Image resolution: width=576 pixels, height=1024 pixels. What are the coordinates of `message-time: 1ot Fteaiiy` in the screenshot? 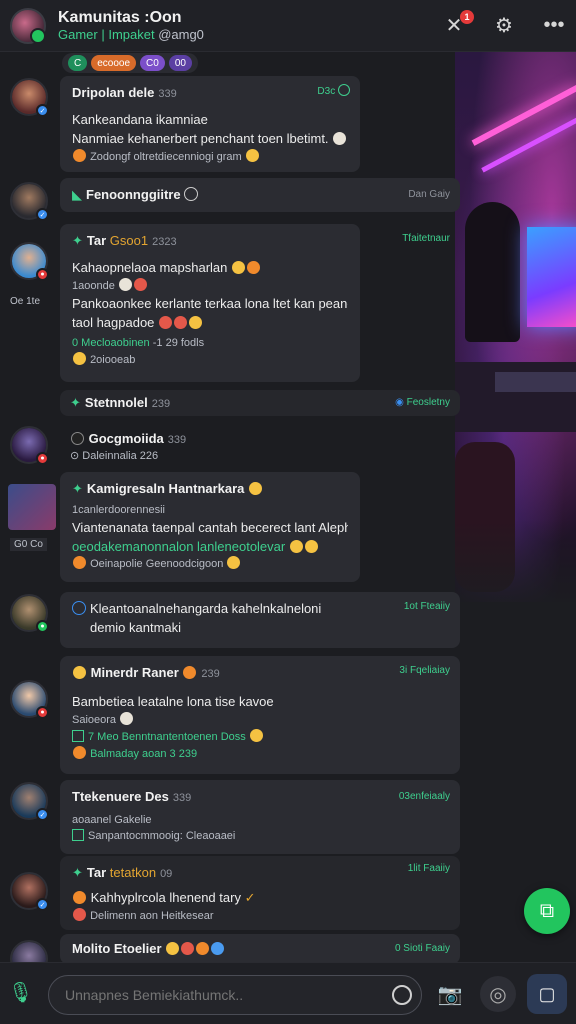 It's located at (426, 606).